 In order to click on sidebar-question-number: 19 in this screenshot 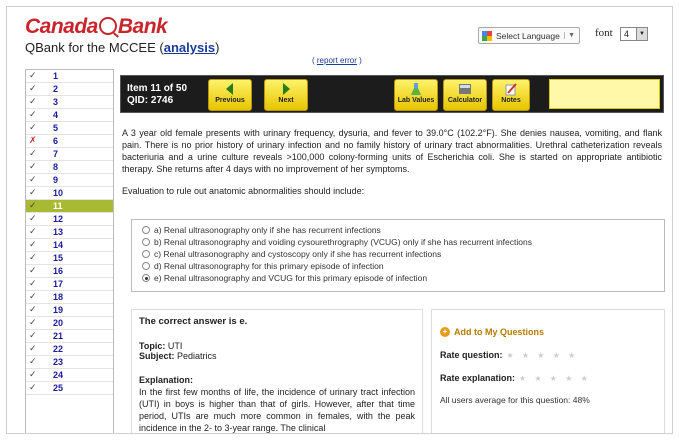, I will do `click(58, 310)`.